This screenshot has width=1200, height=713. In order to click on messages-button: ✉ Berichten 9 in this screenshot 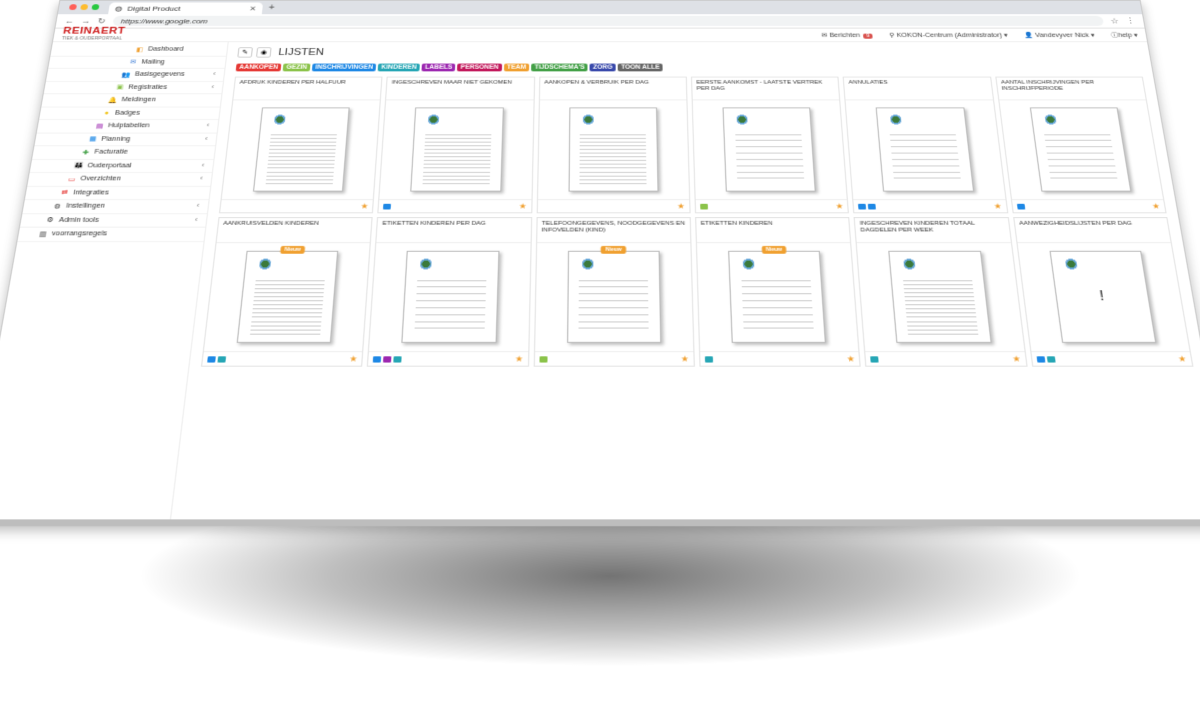, I will do `click(847, 35)`.